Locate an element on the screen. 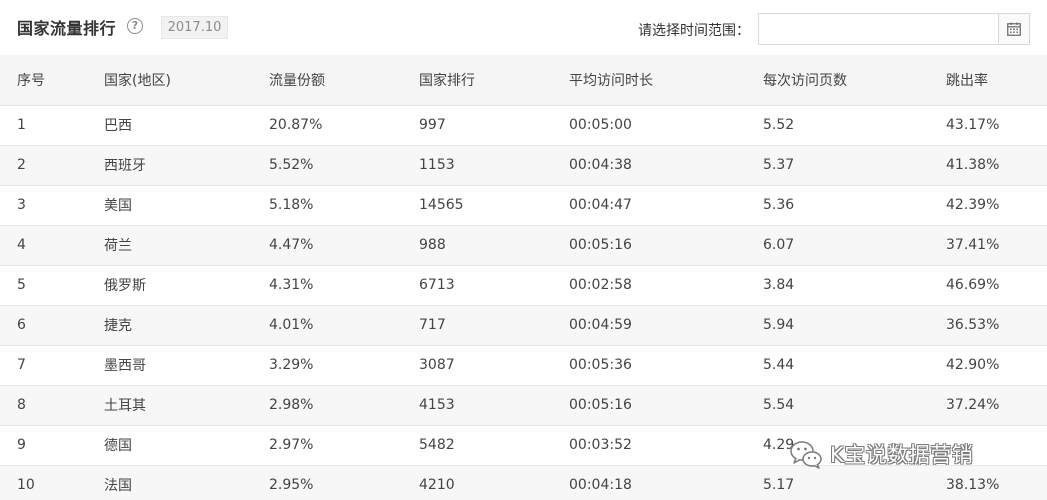 This screenshot has width=1047, height=500. table-row: 5 俄罗斯 4.31% 6713 00:02:58 3.84 46.69% is located at coordinates (523, 285).